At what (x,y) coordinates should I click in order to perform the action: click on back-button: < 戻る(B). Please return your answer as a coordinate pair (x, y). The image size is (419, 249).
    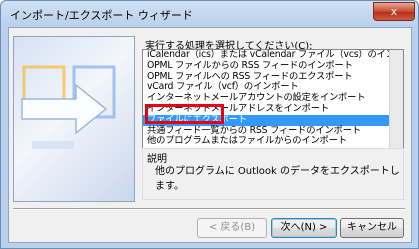
    Looking at the image, I should click on (232, 228).